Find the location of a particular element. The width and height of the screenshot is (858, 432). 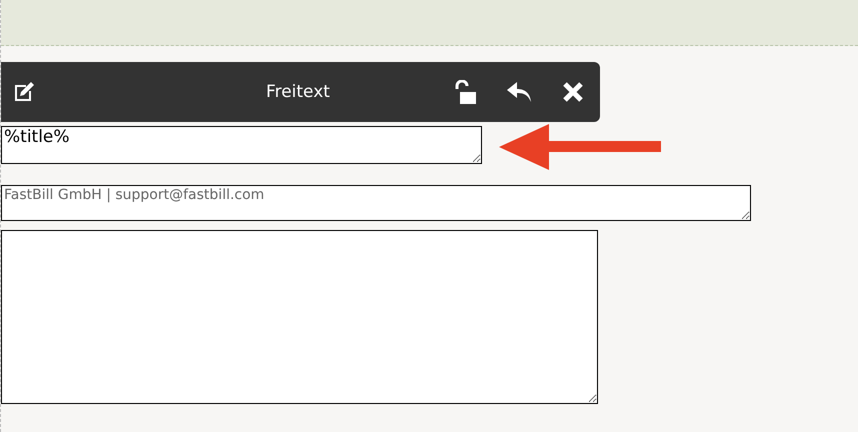

text-area: %title% is located at coordinates (241, 145).